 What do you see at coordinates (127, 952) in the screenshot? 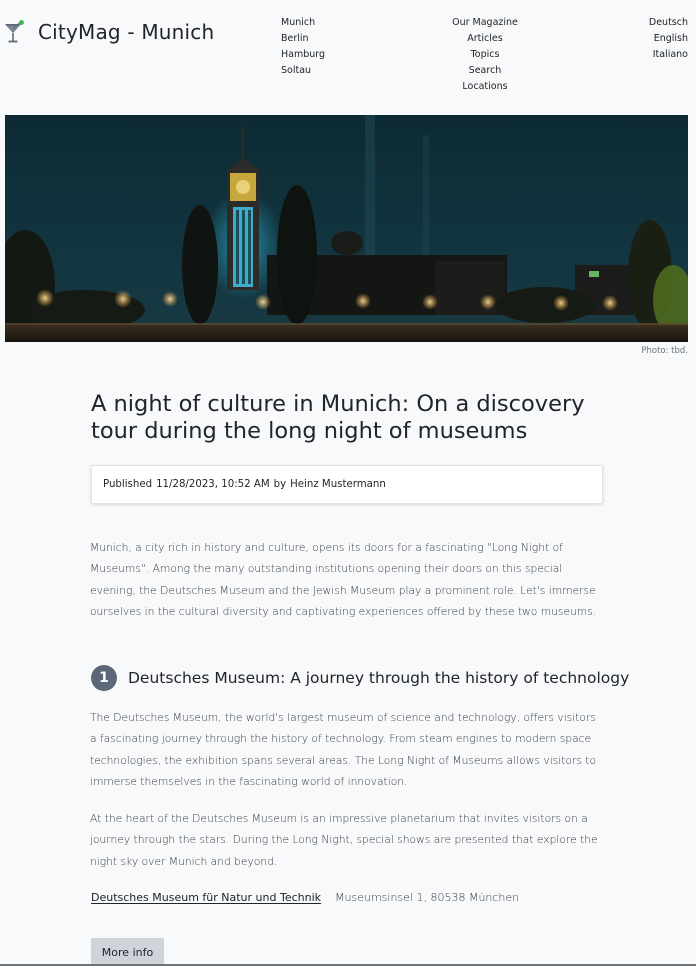
I see `more-info-button: More info` at bounding box center [127, 952].